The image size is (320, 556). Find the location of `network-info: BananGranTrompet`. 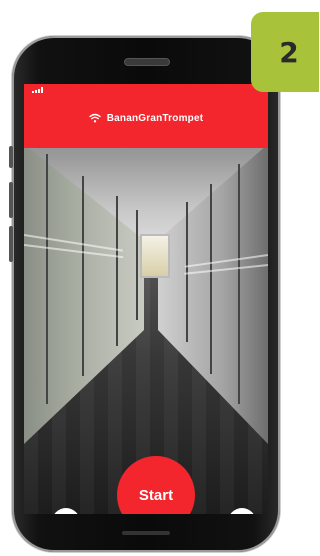

network-info: BananGranTrompet is located at coordinates (146, 118).